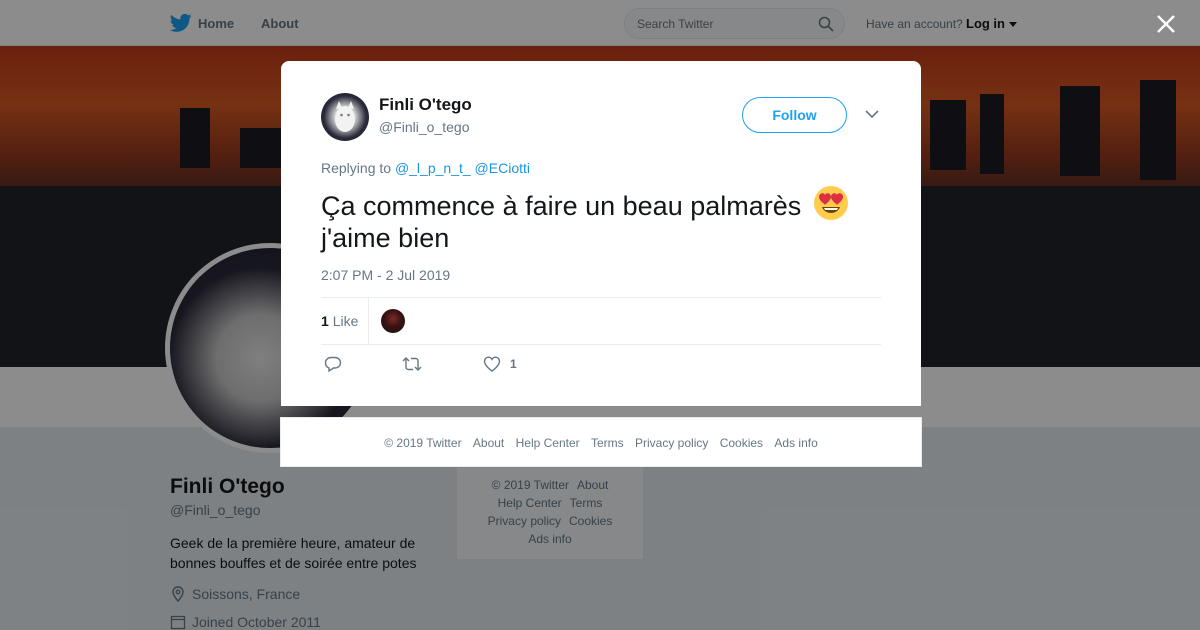  I want to click on reply-action, so click(333, 364).